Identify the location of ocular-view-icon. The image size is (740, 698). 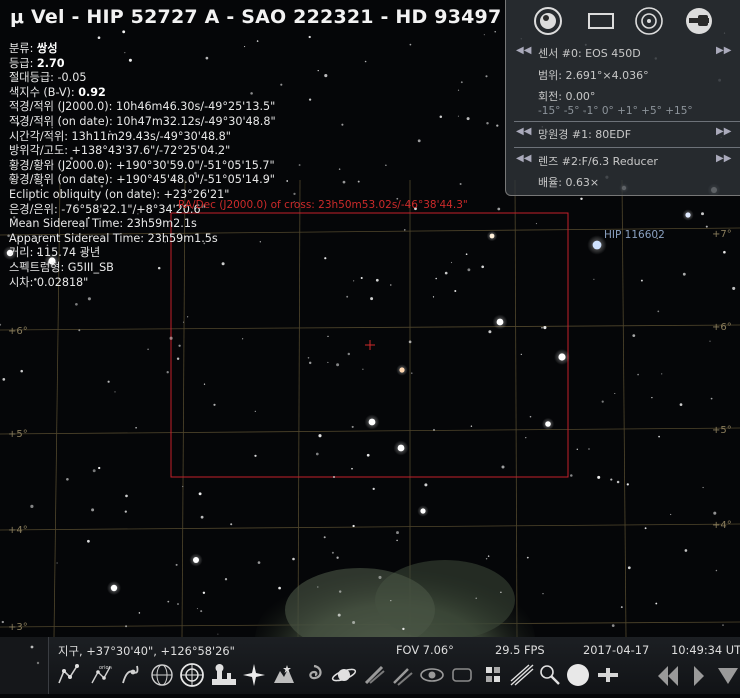
(548, 21).